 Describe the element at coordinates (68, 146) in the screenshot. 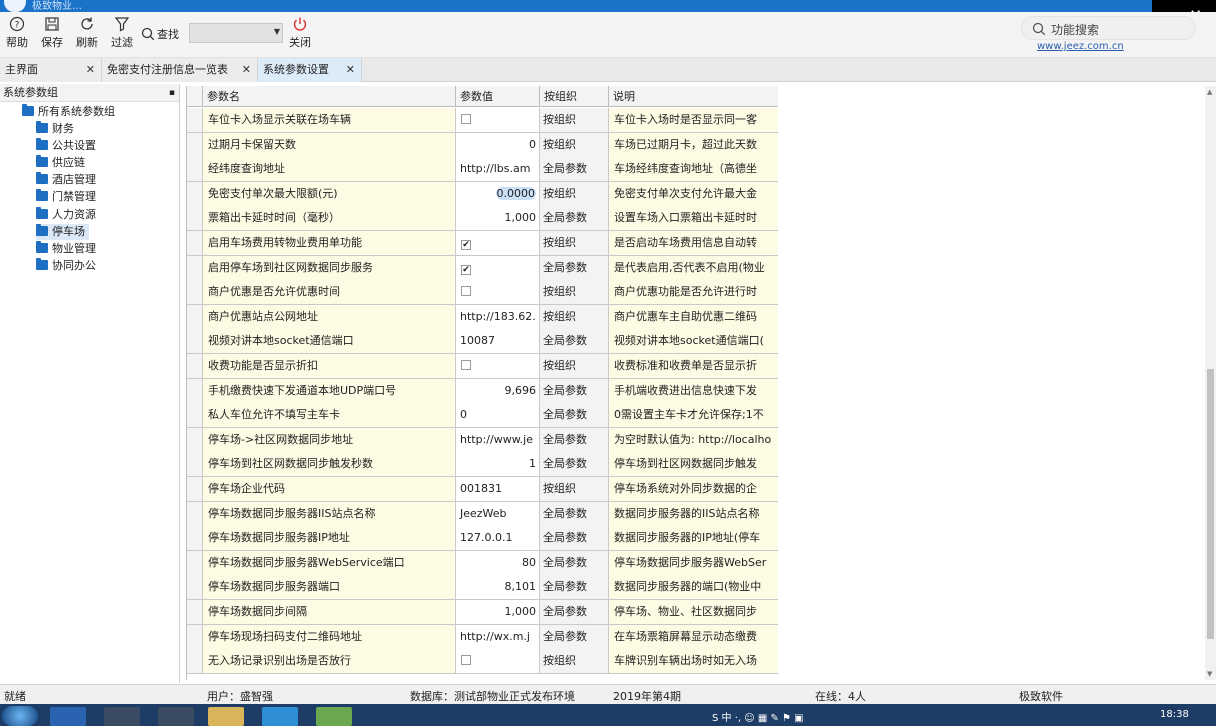

I see `tree-item: 公共设置` at that location.